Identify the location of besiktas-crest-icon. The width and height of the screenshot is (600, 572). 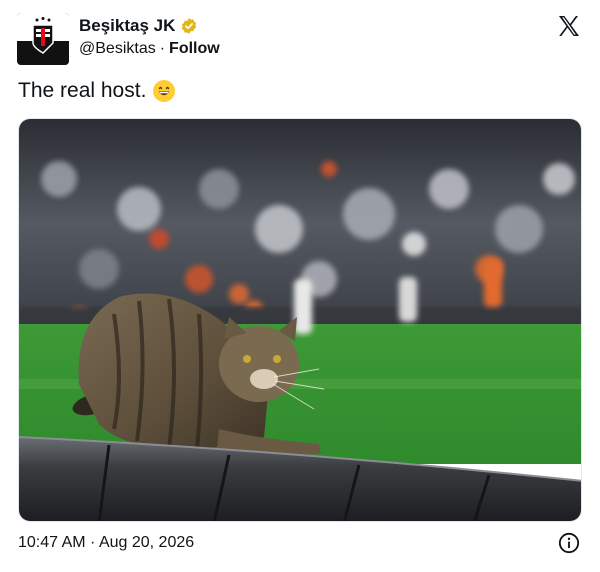
(43, 39).